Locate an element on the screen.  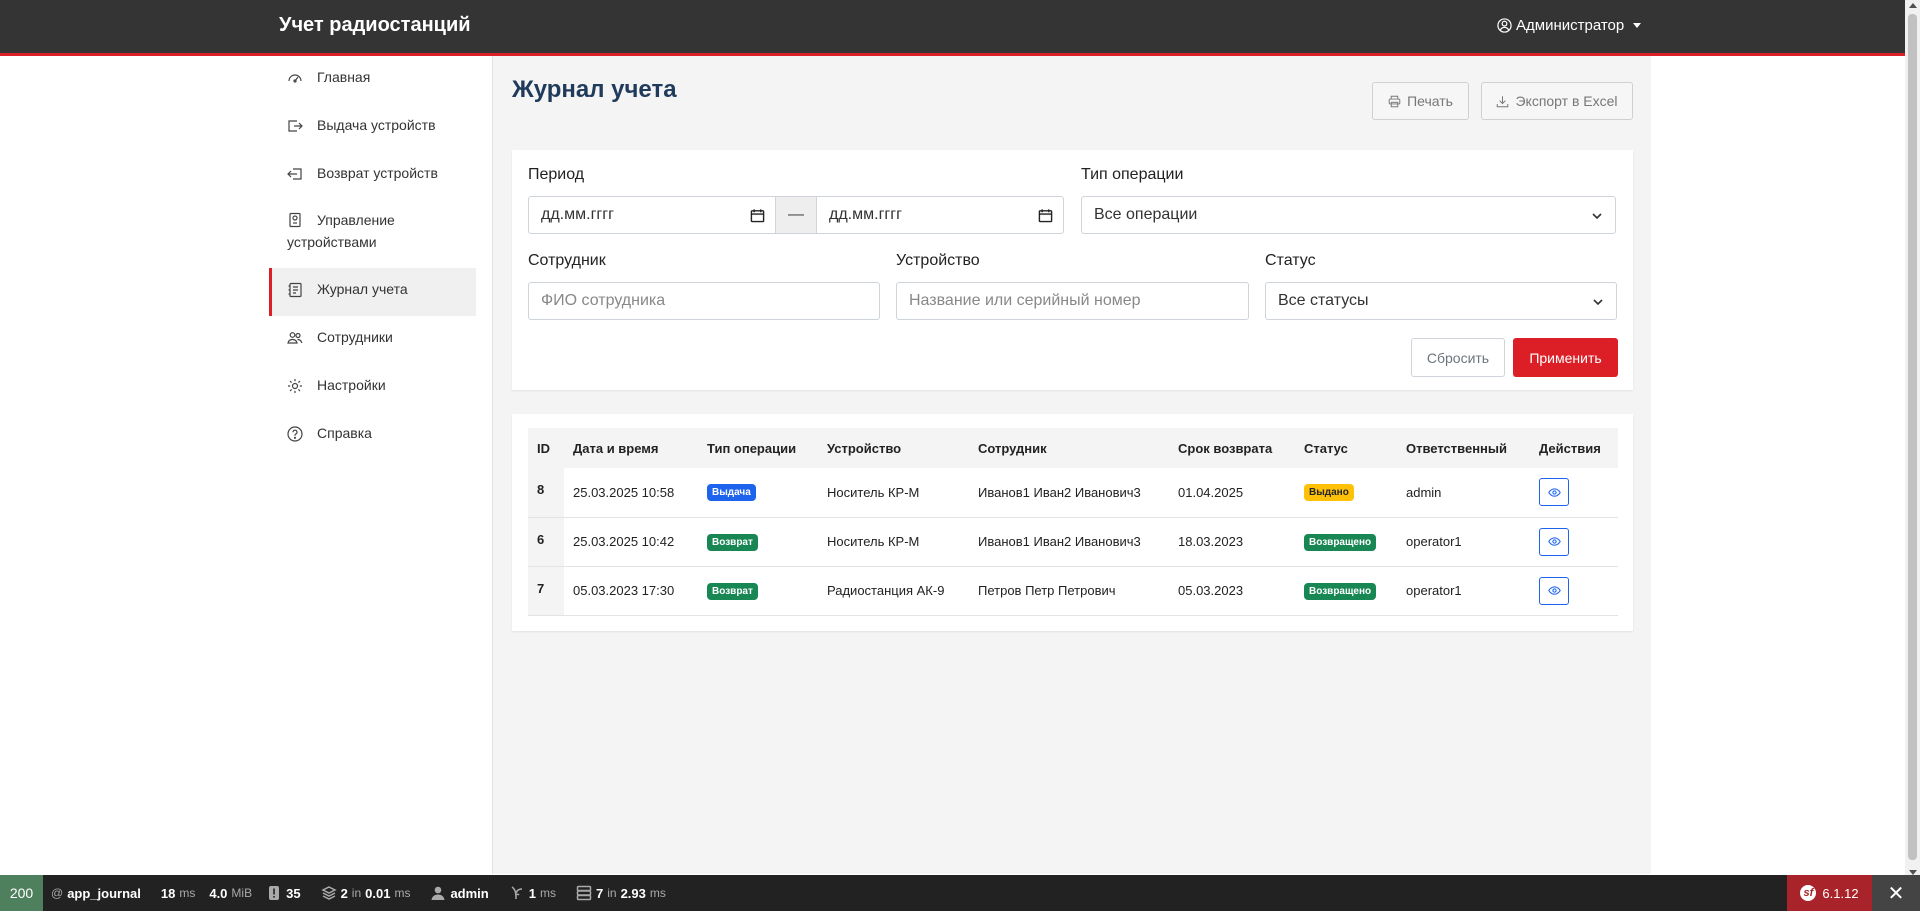
cache-item: 1 ms is located at coordinates (532, 893).